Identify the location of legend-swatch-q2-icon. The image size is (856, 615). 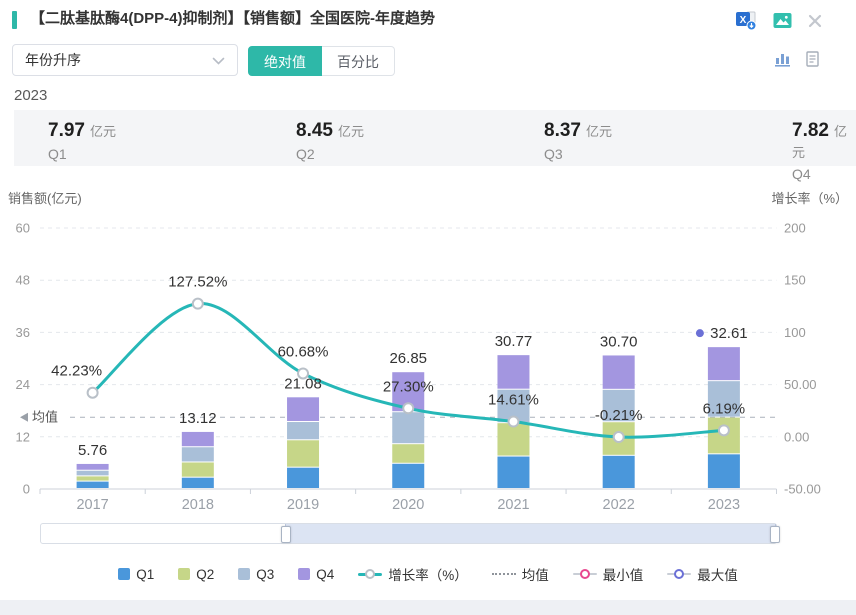
(184, 574).